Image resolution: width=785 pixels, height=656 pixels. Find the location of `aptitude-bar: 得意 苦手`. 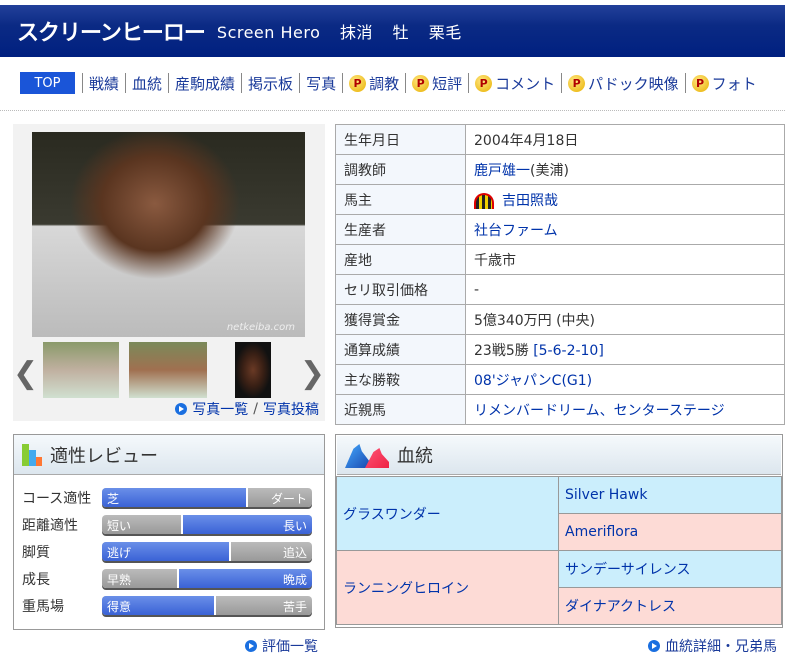

aptitude-bar: 得意 苦手 is located at coordinates (207, 605).